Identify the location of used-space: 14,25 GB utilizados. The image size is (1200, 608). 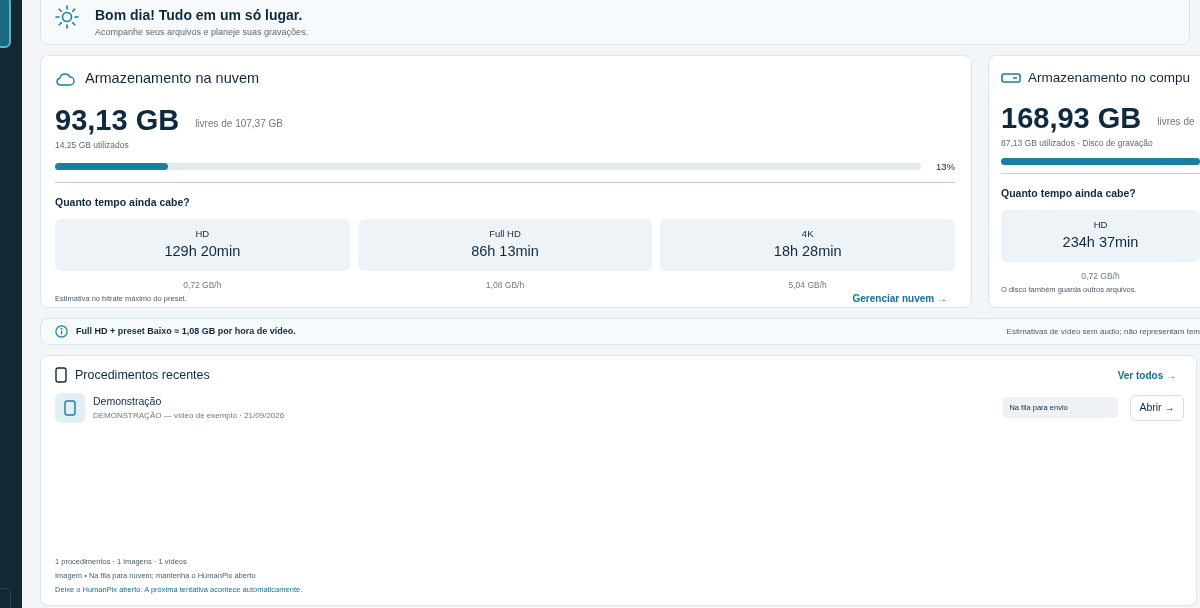
(92, 145).